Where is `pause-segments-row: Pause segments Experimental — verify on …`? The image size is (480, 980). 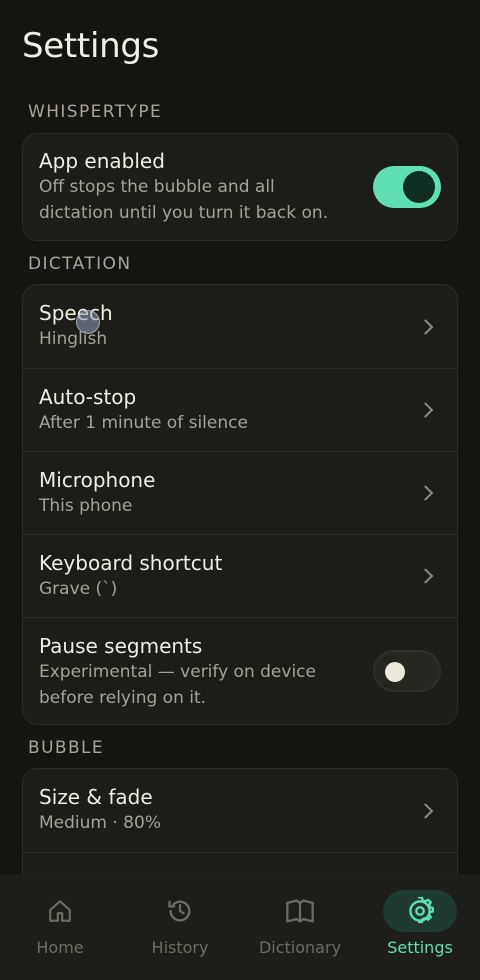 pause-segments-row: Pause segments Experimental — verify on … is located at coordinates (240, 670).